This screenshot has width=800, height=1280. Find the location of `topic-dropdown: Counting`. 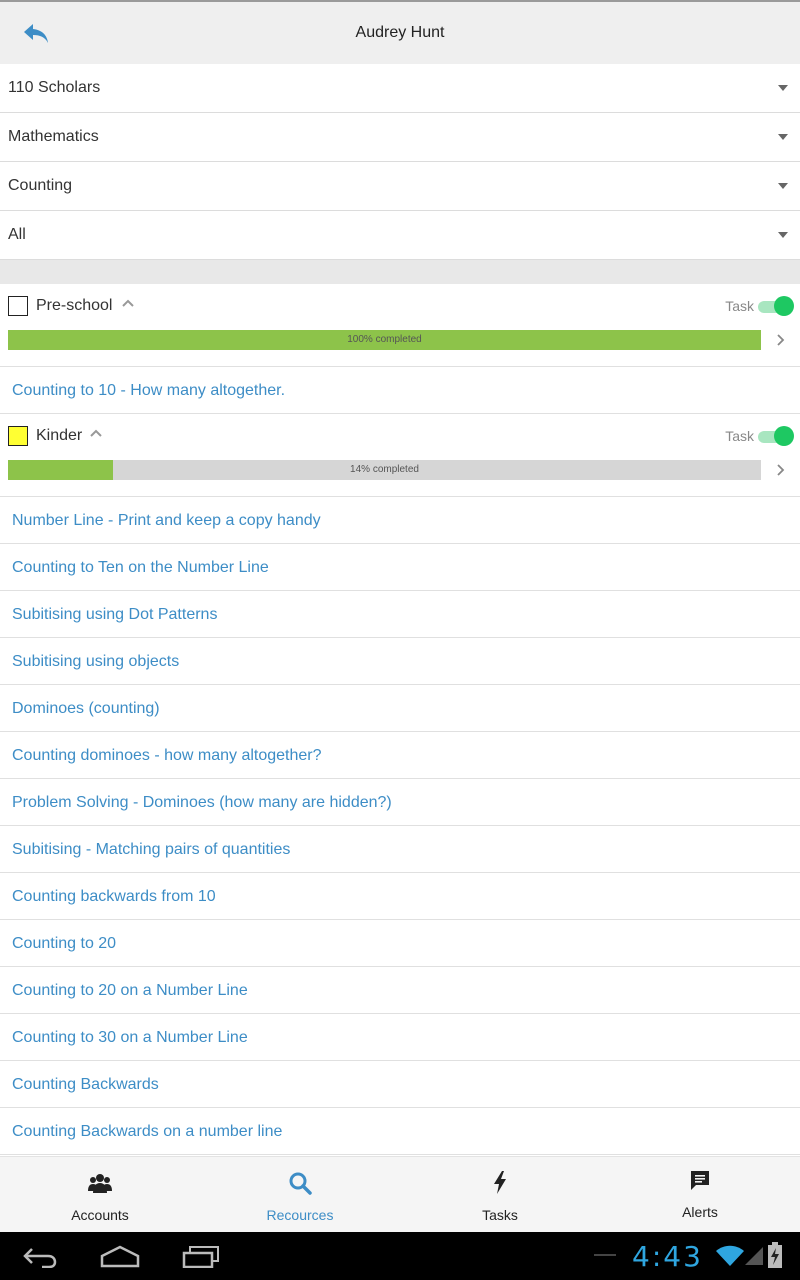

topic-dropdown: Counting is located at coordinates (400, 186).